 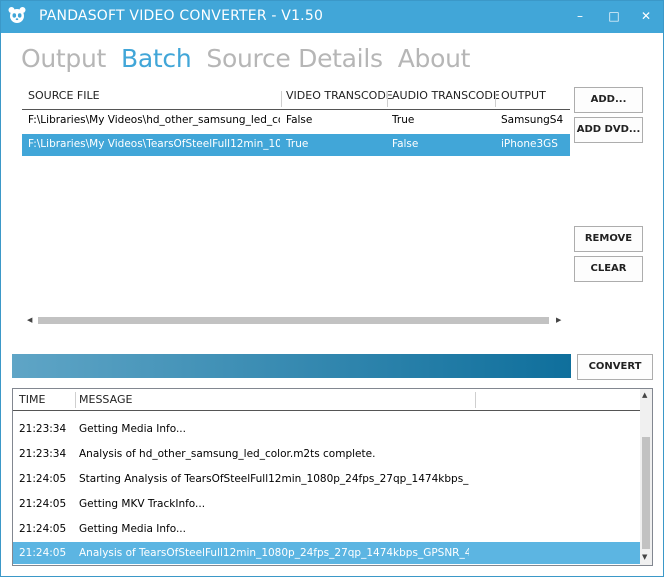 What do you see at coordinates (339, 95) in the screenshot?
I see `column-header-video-transcode: VIDEO TRANSCODE` at bounding box center [339, 95].